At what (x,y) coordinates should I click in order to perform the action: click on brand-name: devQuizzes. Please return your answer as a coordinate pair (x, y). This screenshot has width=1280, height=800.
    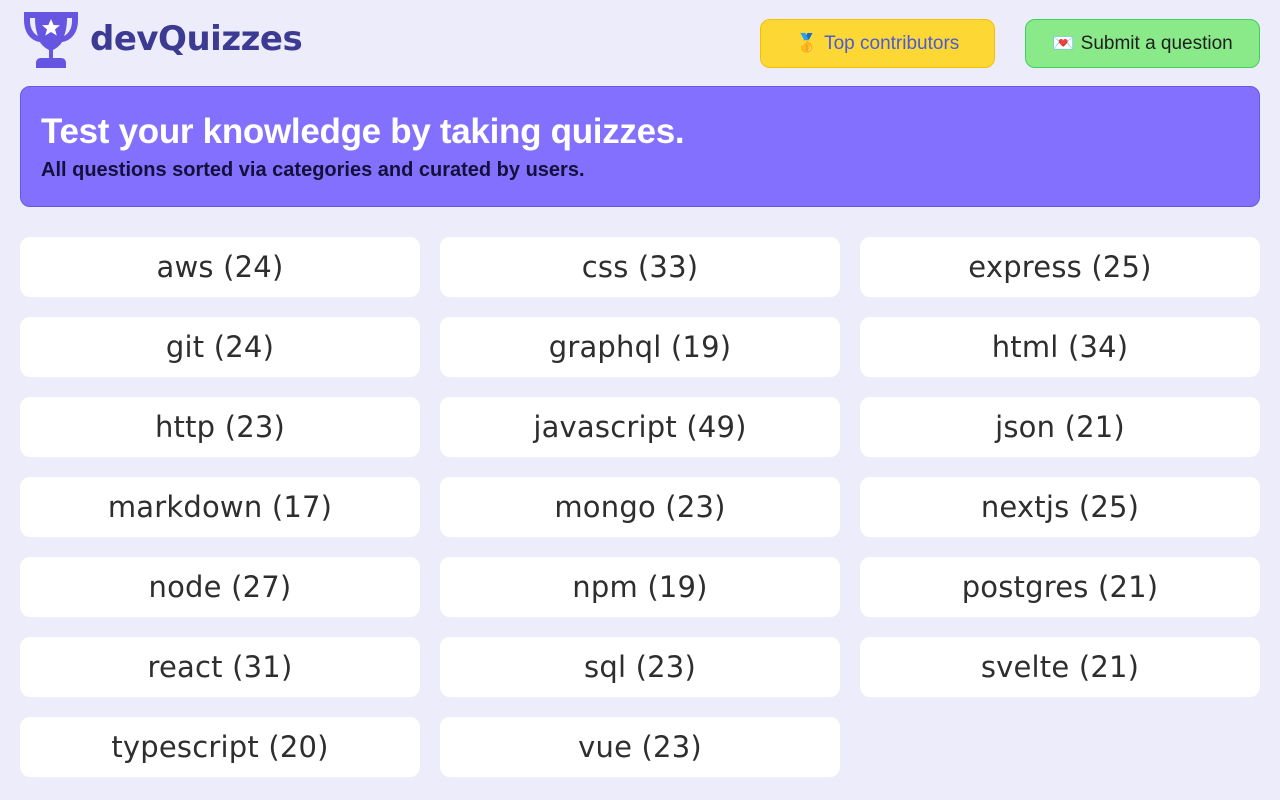
    Looking at the image, I should click on (196, 39).